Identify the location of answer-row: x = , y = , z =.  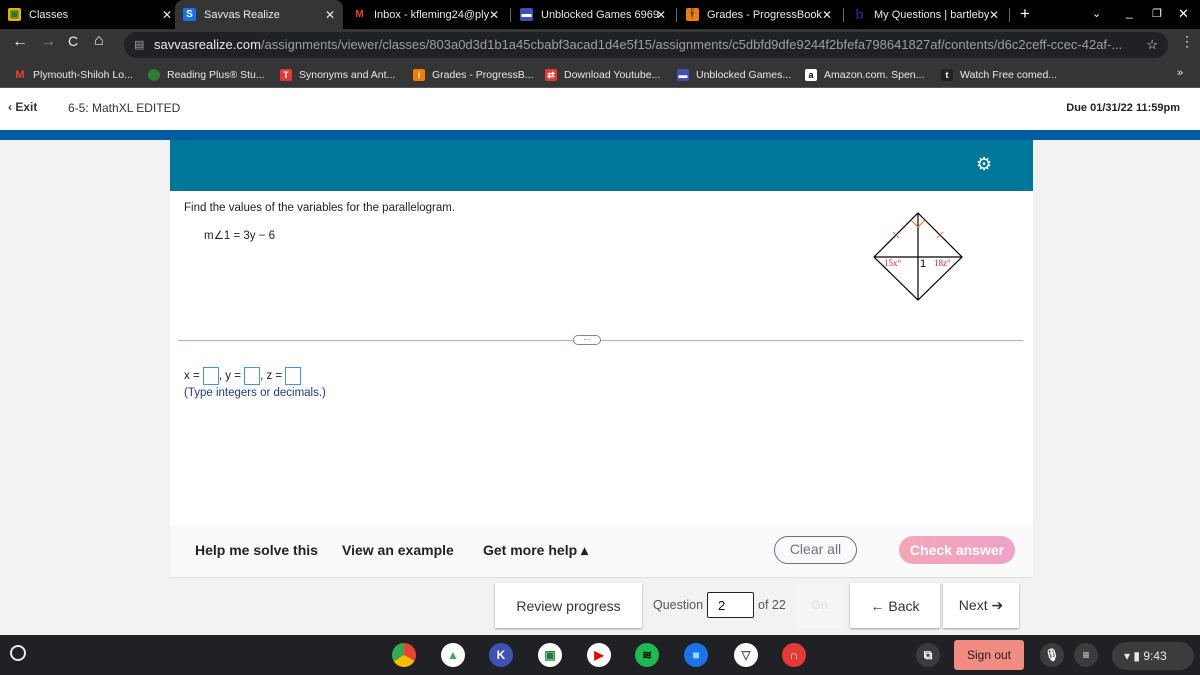
(243, 376).